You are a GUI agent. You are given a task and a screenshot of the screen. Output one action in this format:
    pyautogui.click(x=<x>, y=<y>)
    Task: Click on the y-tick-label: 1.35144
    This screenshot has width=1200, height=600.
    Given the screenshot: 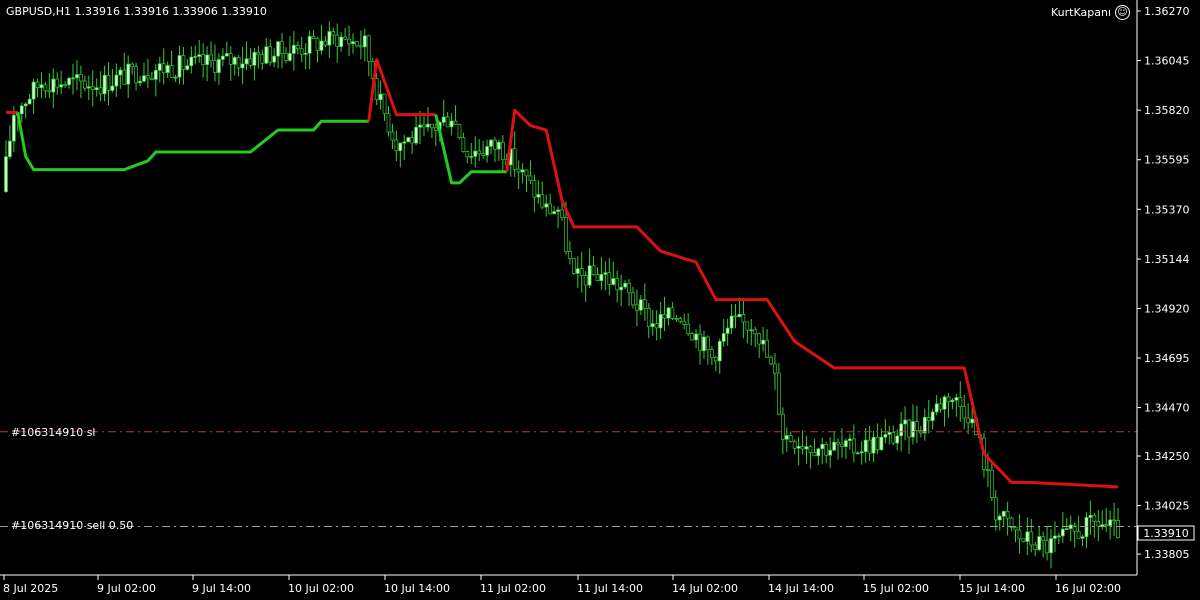 What is the action you would take?
    pyautogui.click(x=1167, y=259)
    